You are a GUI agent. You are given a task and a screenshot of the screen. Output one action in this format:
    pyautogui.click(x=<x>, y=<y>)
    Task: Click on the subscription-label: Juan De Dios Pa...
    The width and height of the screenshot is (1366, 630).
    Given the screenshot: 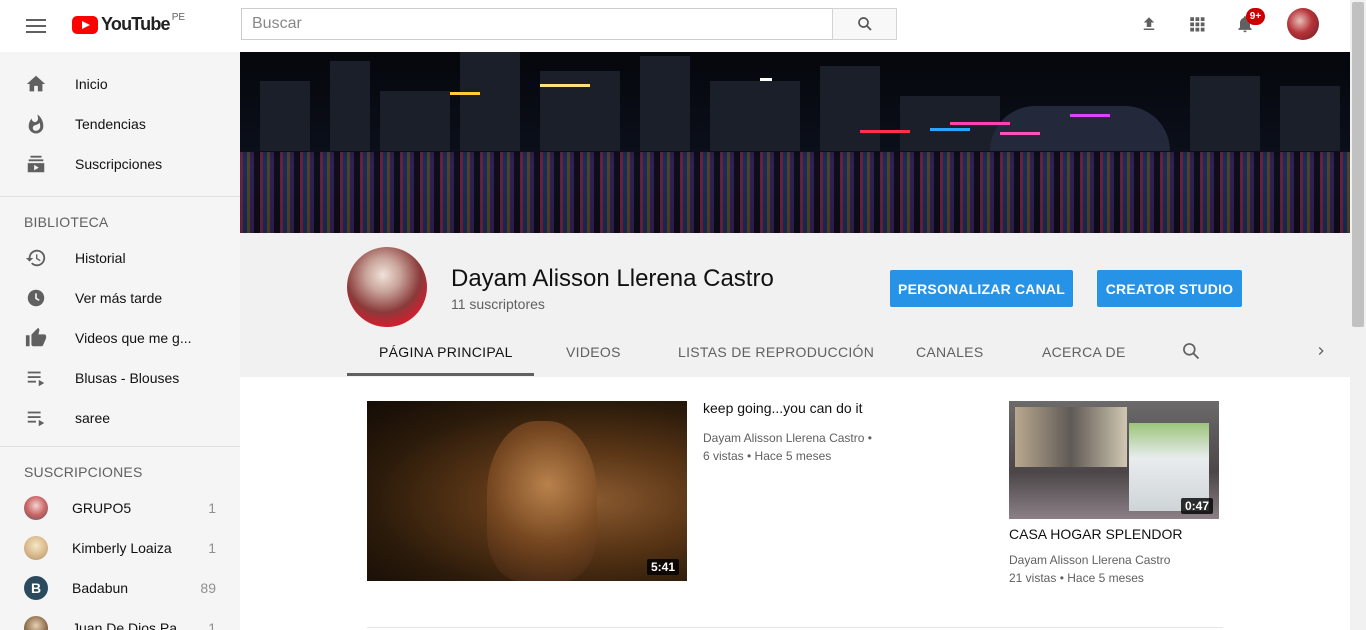 What is the action you would take?
    pyautogui.click(x=130, y=625)
    